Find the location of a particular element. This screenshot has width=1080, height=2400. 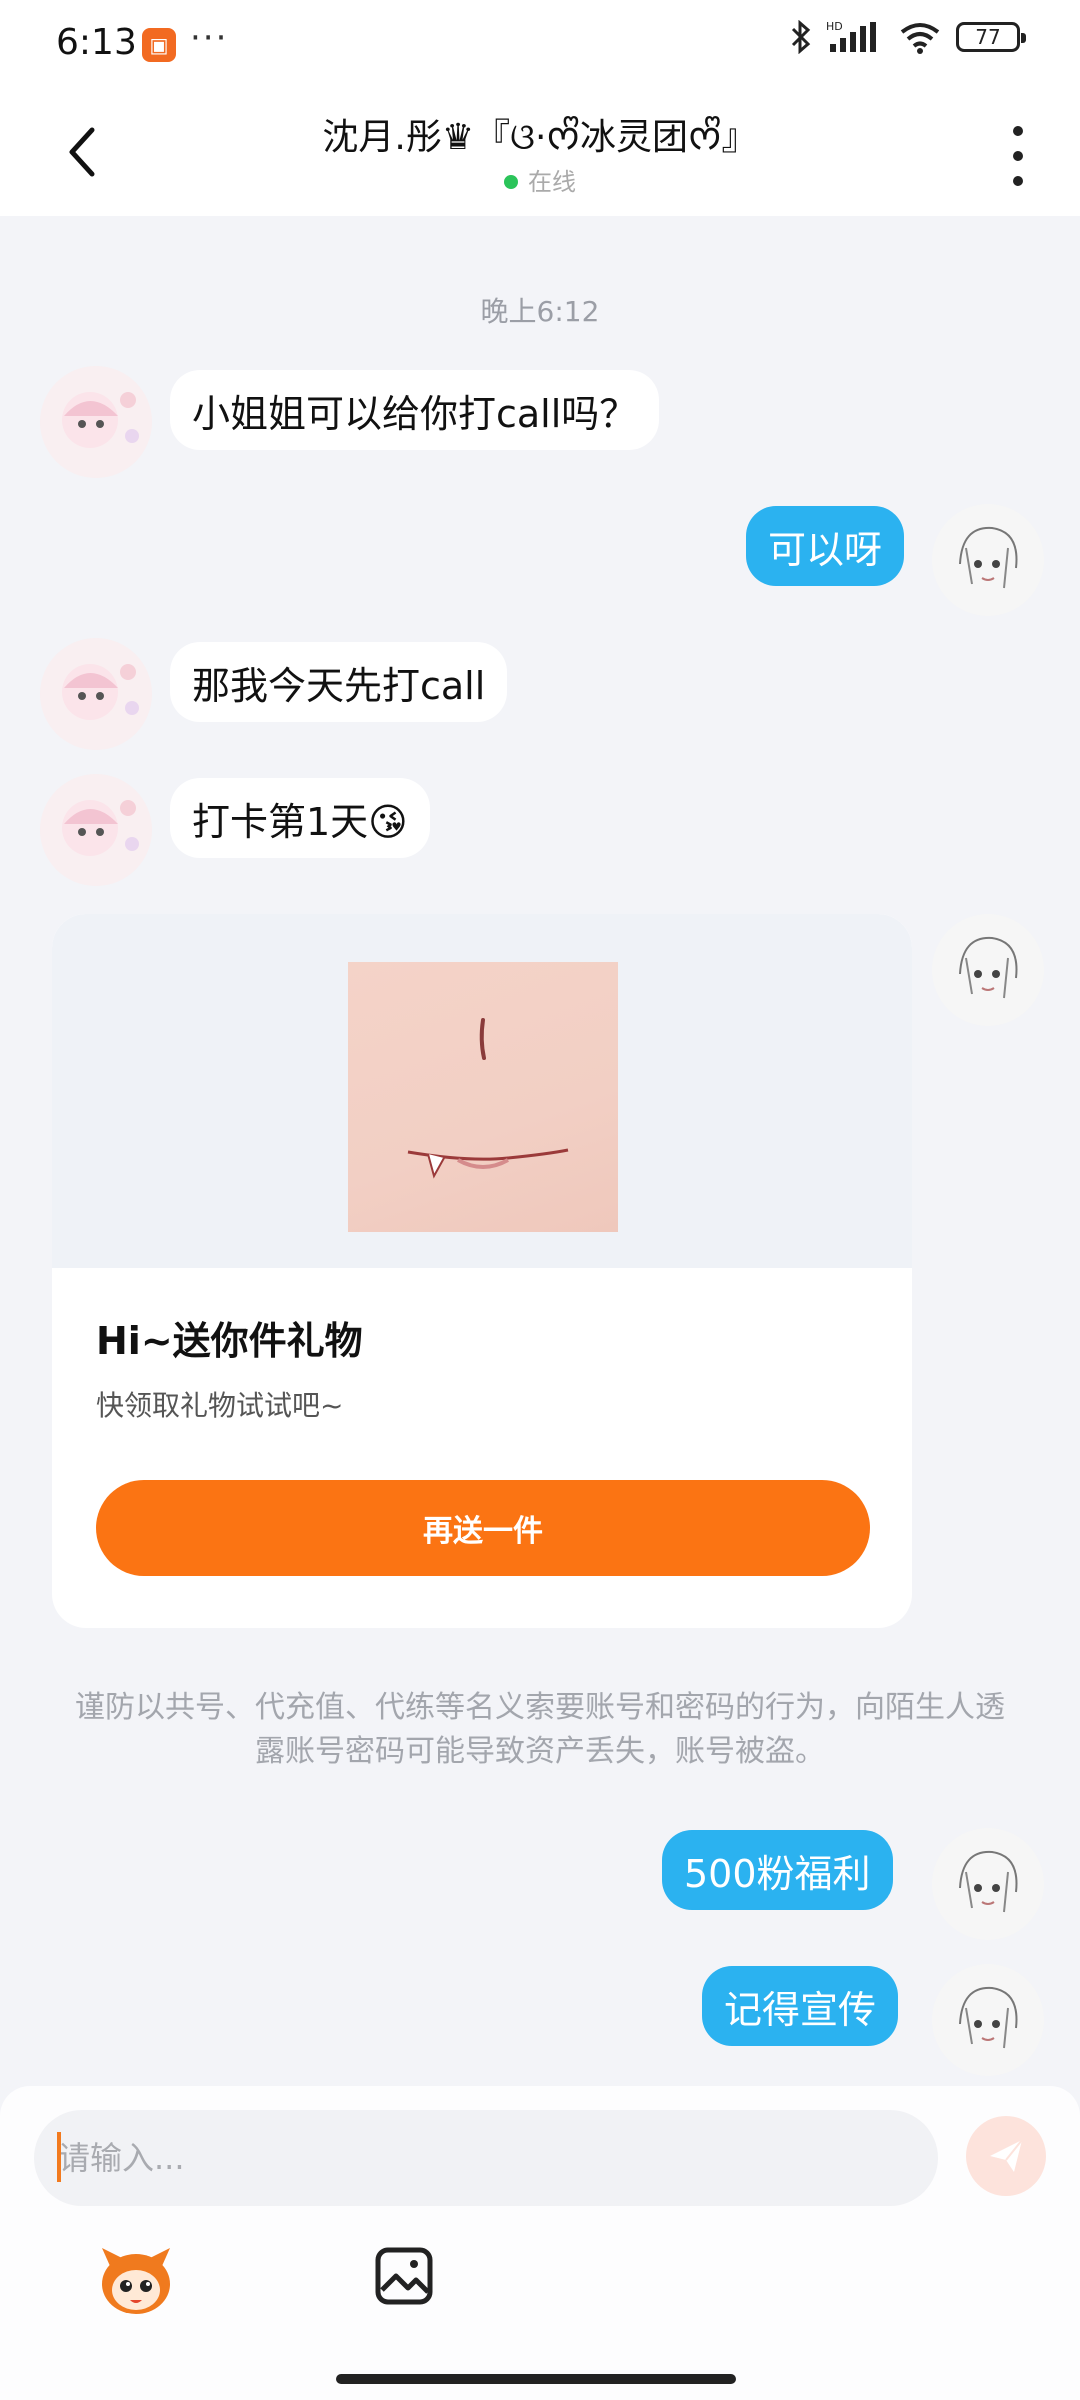

outgoing-message: 记得宣传 is located at coordinates (800, 2006).